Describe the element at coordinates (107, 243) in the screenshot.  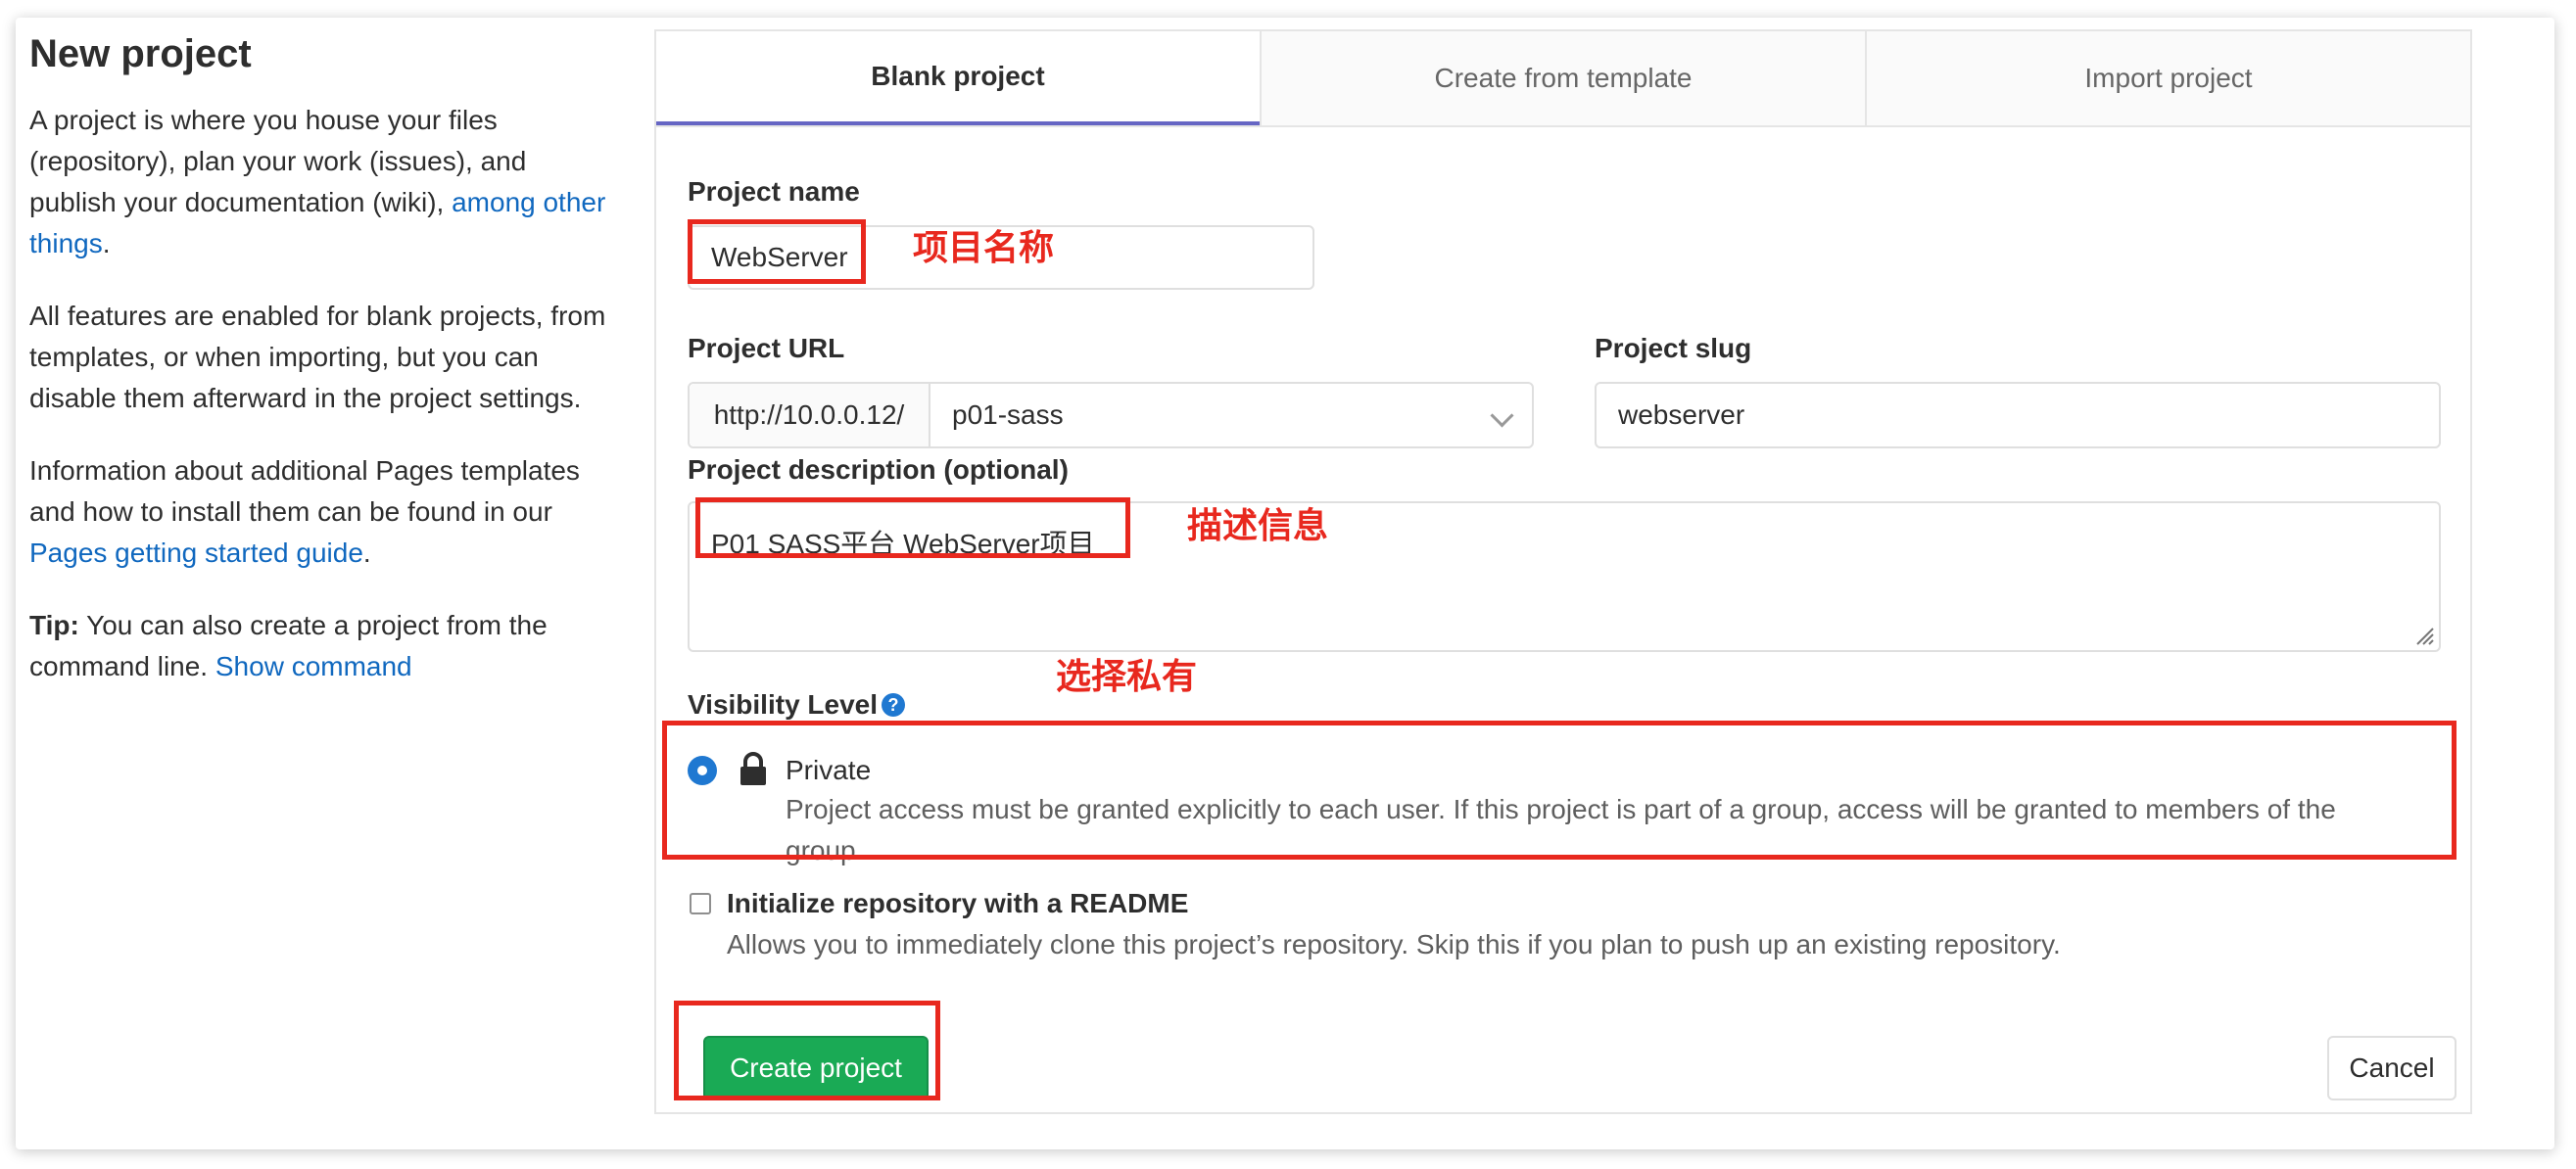
I see `intro-end: .` at that location.